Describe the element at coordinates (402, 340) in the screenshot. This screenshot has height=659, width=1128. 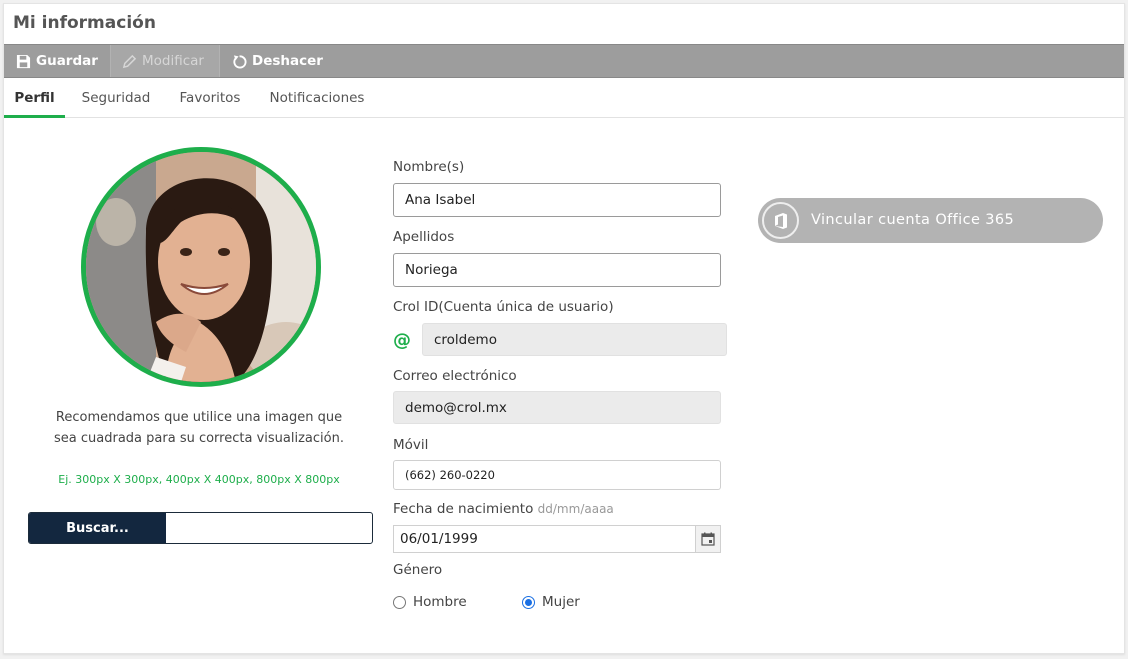
I see `at-icon: @` at that location.